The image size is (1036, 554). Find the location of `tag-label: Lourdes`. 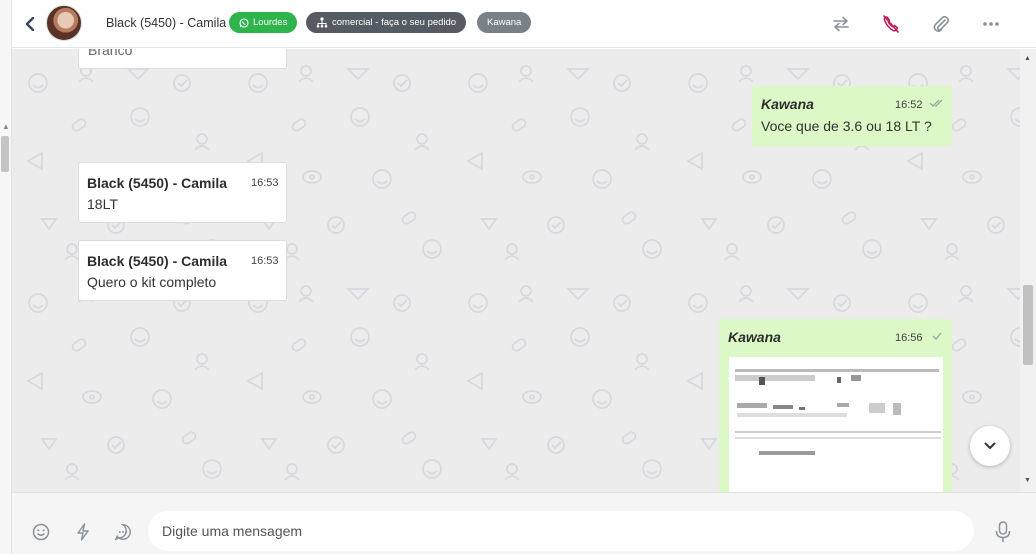

tag-label: Lourdes is located at coordinates (270, 22).